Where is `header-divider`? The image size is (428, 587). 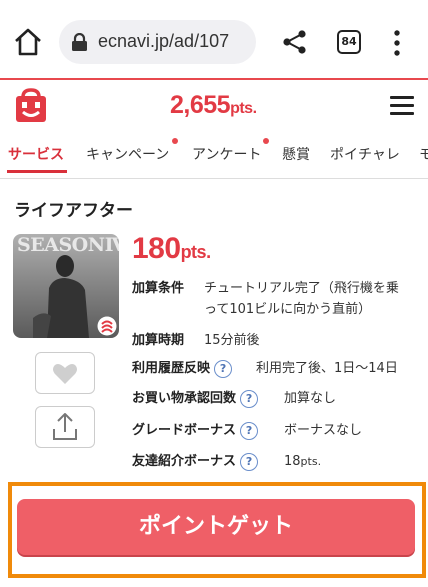 header-divider is located at coordinates (214, 79).